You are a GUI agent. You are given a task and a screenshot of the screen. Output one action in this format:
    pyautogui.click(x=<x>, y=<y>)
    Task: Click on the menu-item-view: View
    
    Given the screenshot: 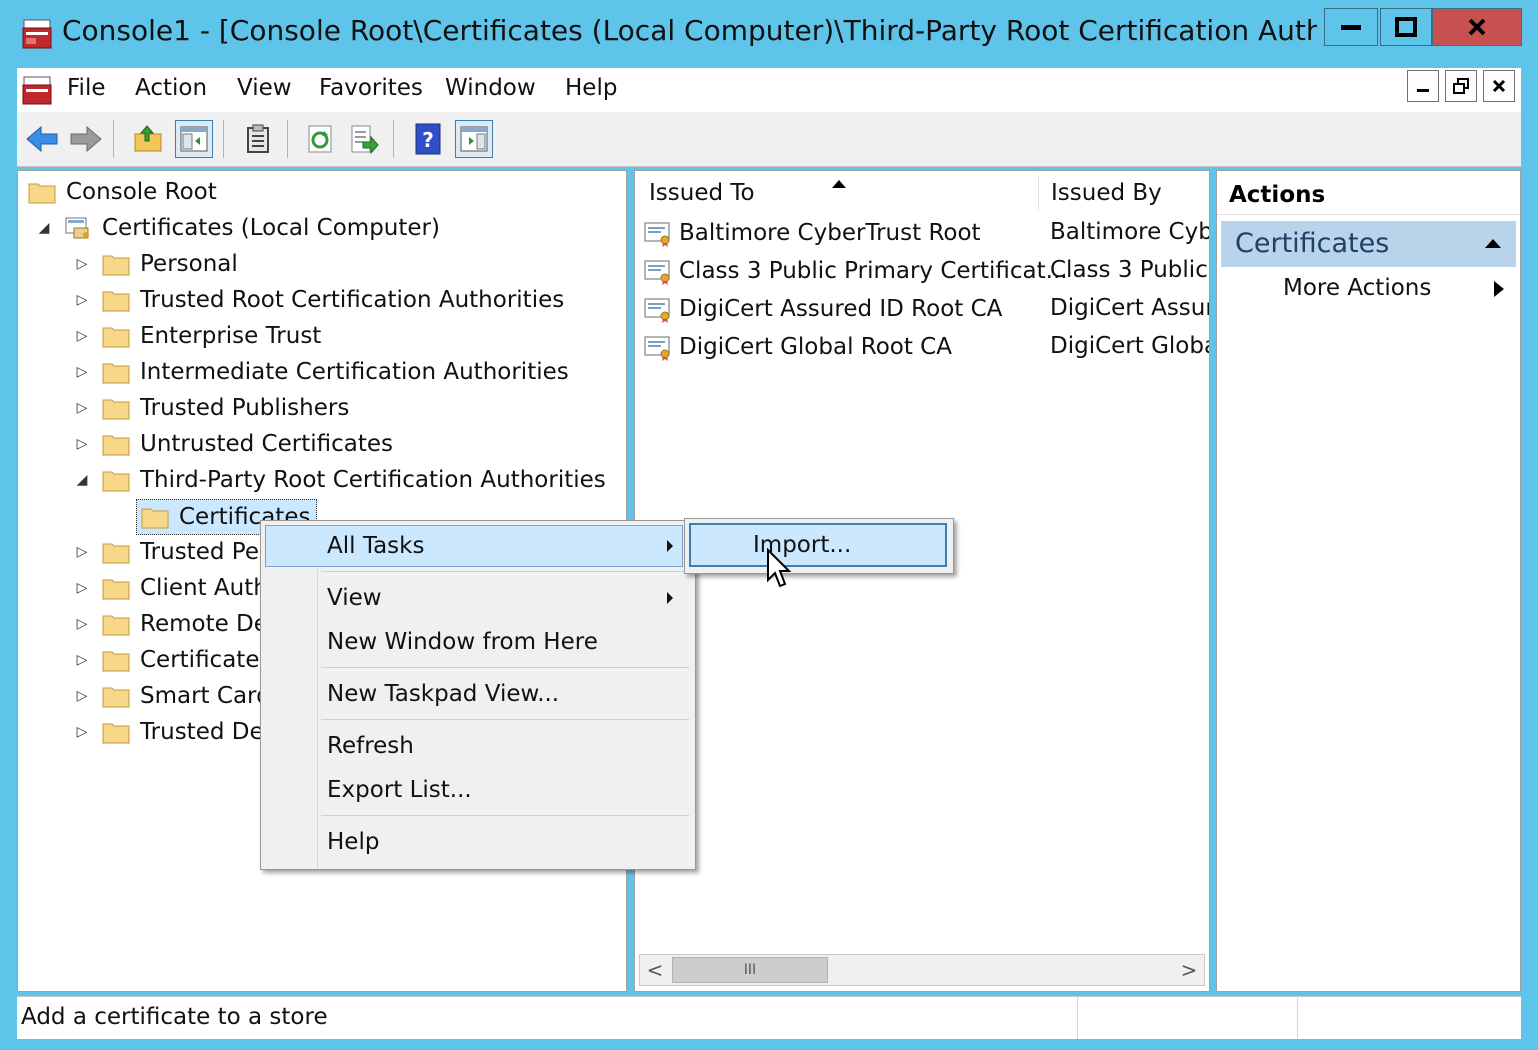 What is the action you would take?
    pyautogui.click(x=354, y=598)
    